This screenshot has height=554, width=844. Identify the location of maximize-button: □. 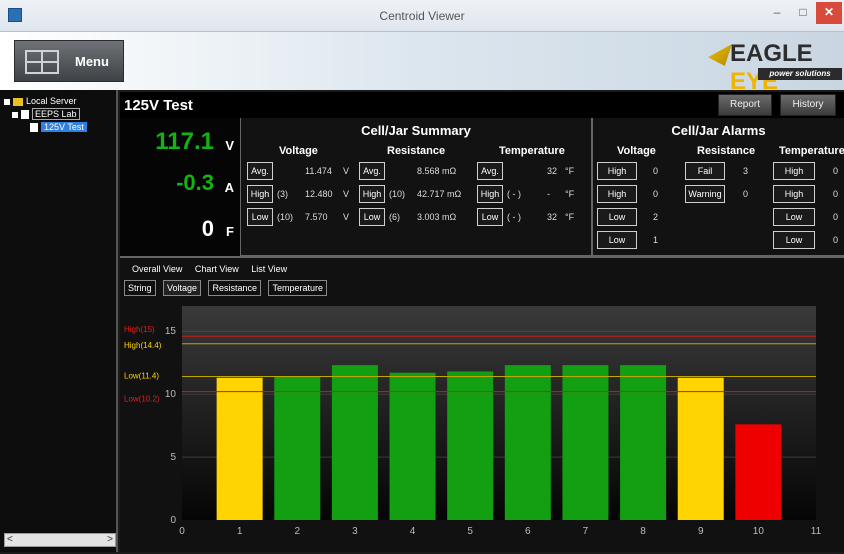
(803, 13).